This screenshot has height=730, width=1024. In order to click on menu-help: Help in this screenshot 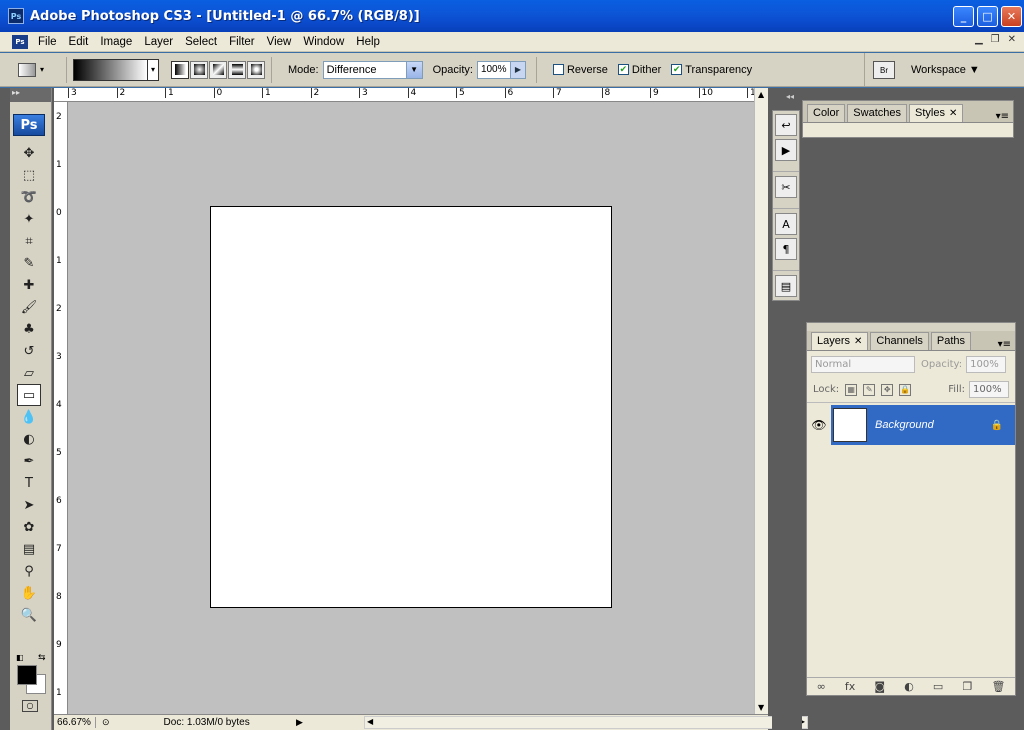, I will do `click(368, 42)`.